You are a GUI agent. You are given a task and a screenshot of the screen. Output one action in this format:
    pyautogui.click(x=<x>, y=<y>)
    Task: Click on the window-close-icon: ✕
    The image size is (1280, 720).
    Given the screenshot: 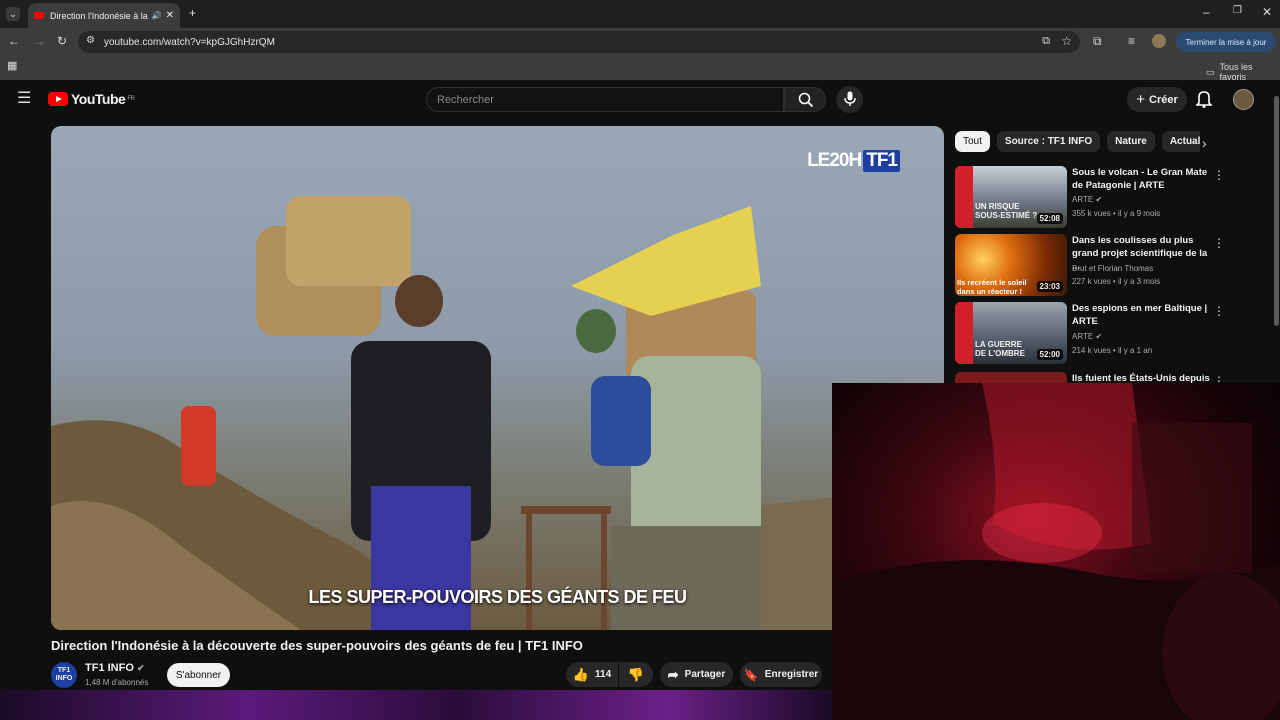 What is the action you would take?
    pyautogui.click(x=1267, y=12)
    